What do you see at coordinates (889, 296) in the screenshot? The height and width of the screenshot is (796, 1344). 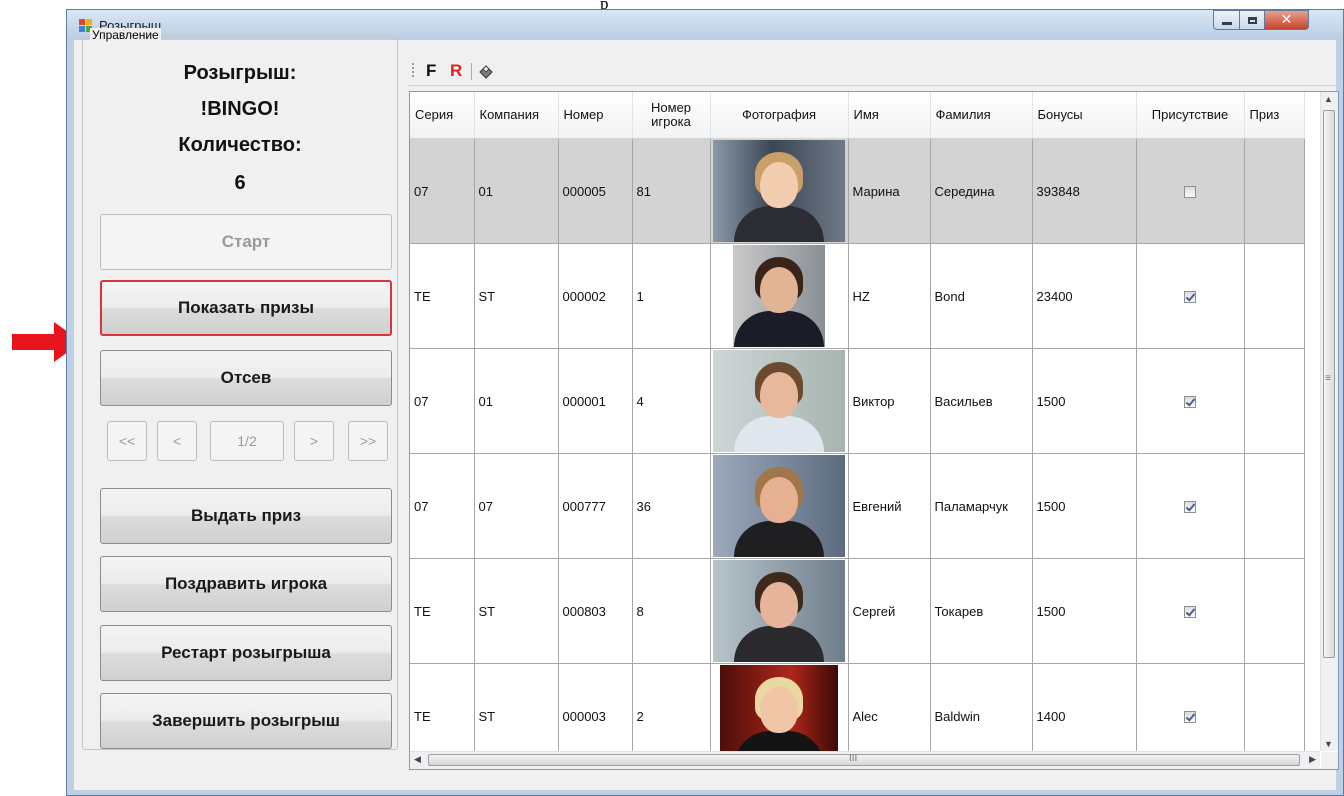 I see `cell-first-name: HZ` at bounding box center [889, 296].